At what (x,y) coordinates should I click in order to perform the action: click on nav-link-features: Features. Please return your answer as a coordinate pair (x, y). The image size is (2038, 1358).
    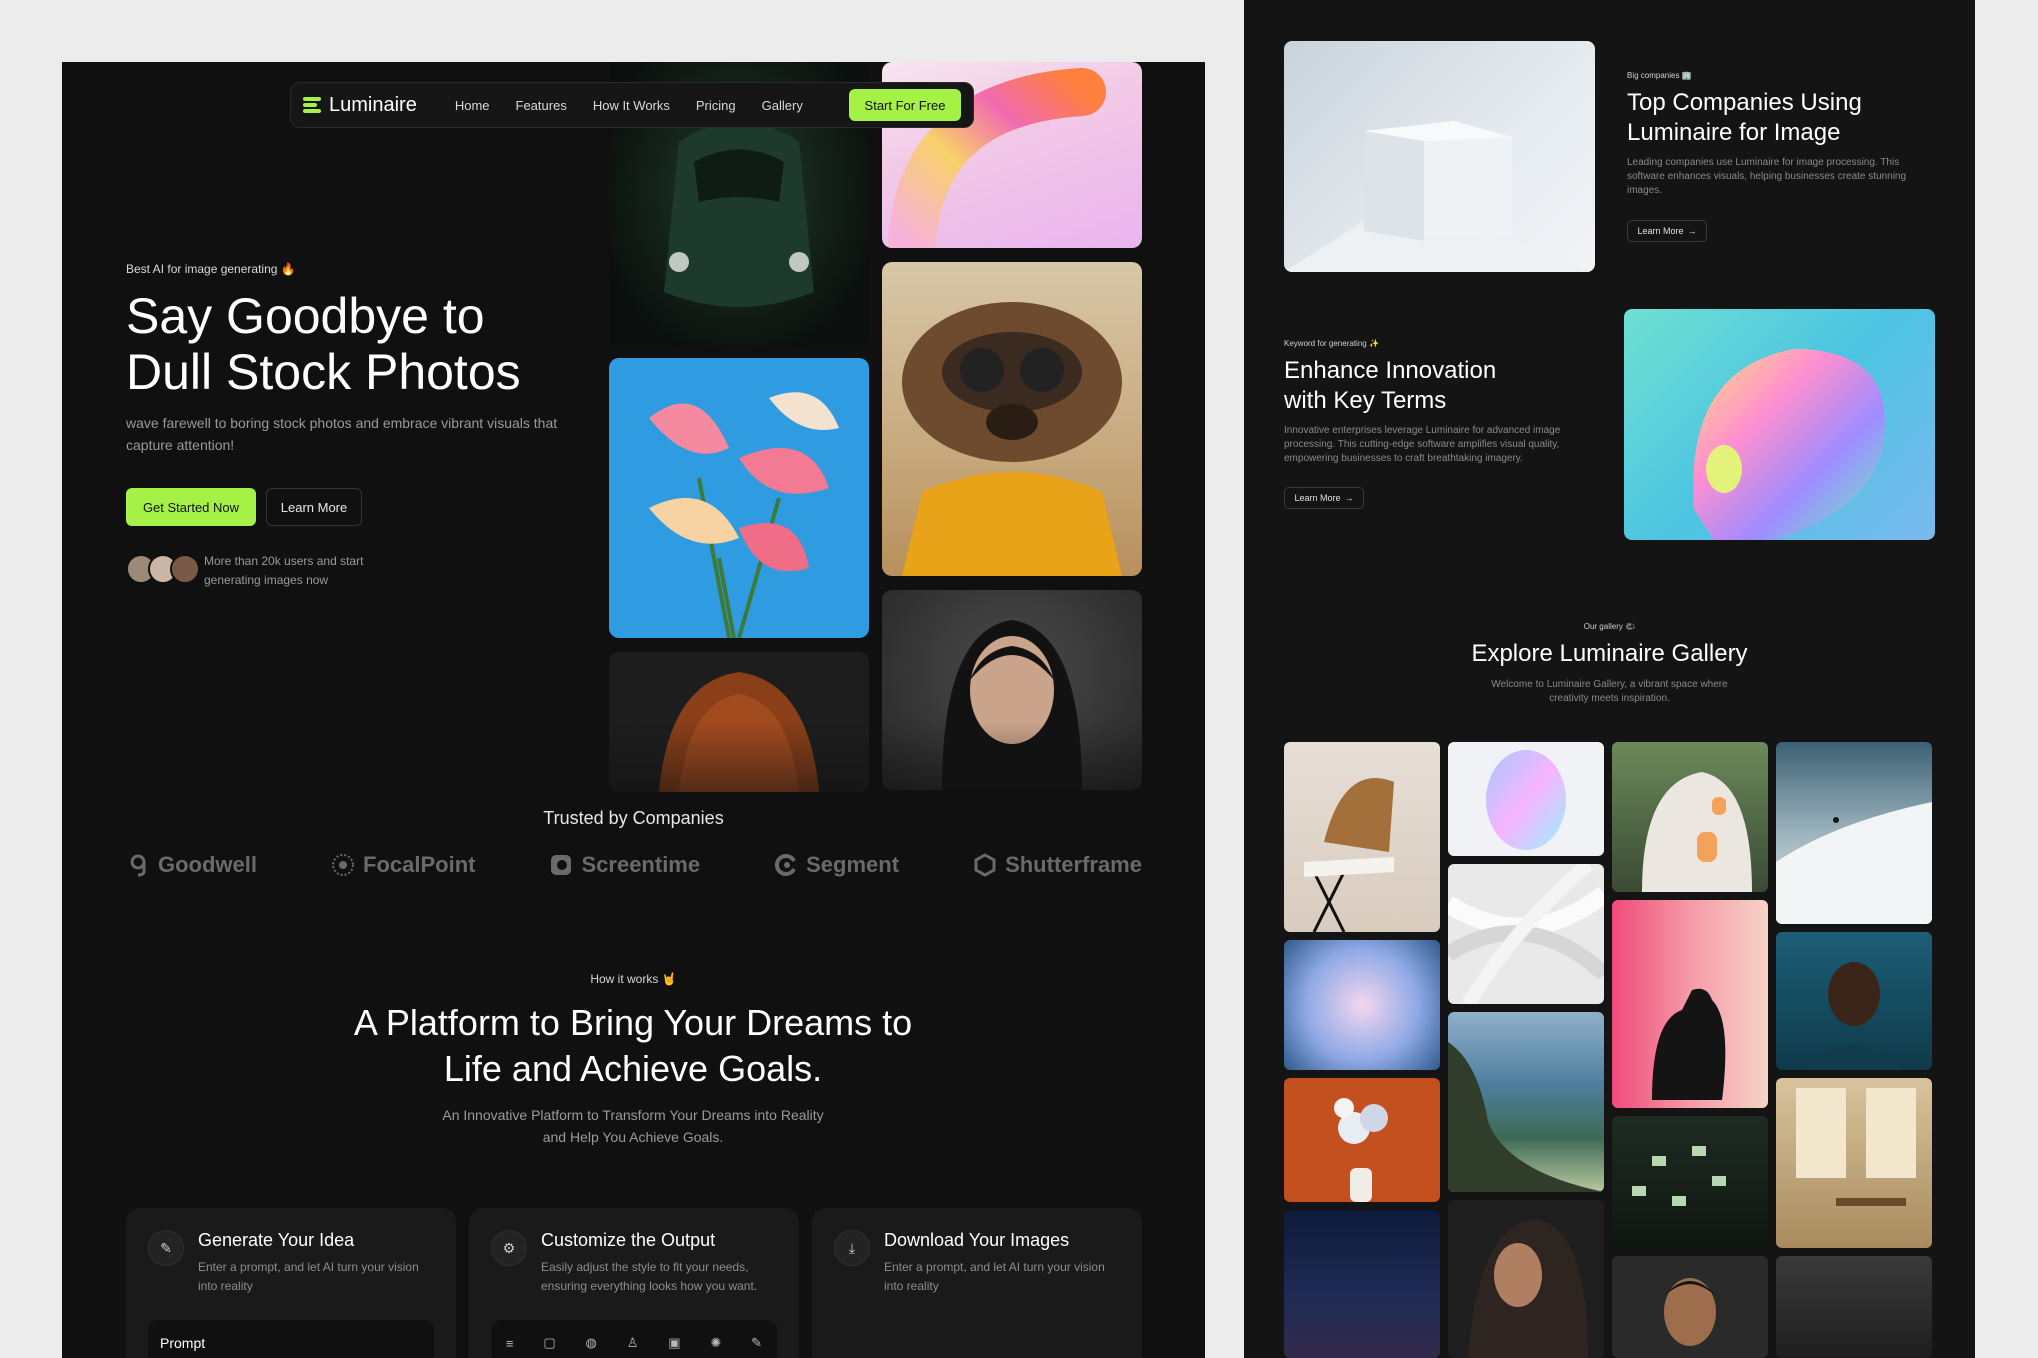
    Looking at the image, I should click on (541, 105).